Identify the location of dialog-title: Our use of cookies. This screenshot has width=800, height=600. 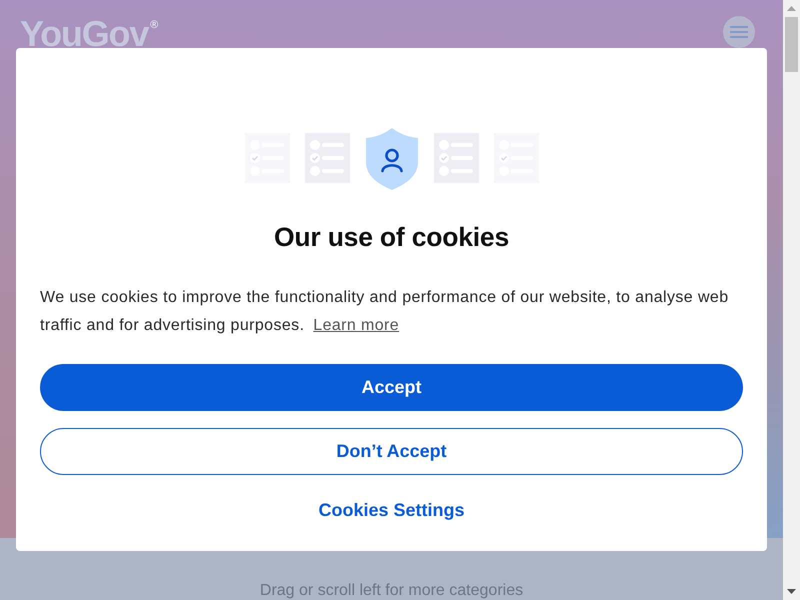
(391, 237).